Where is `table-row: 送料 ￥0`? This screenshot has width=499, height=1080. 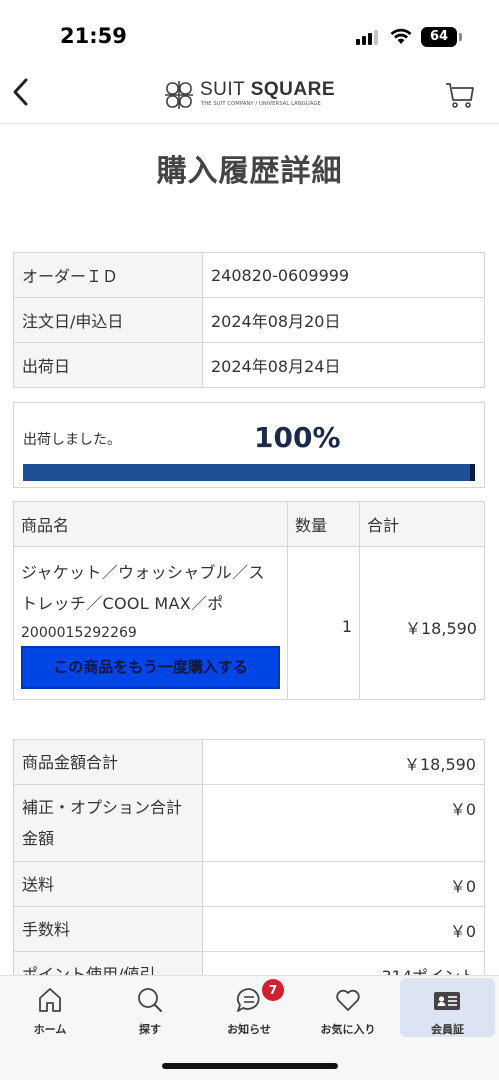 table-row: 送料 ￥0 is located at coordinates (249, 884).